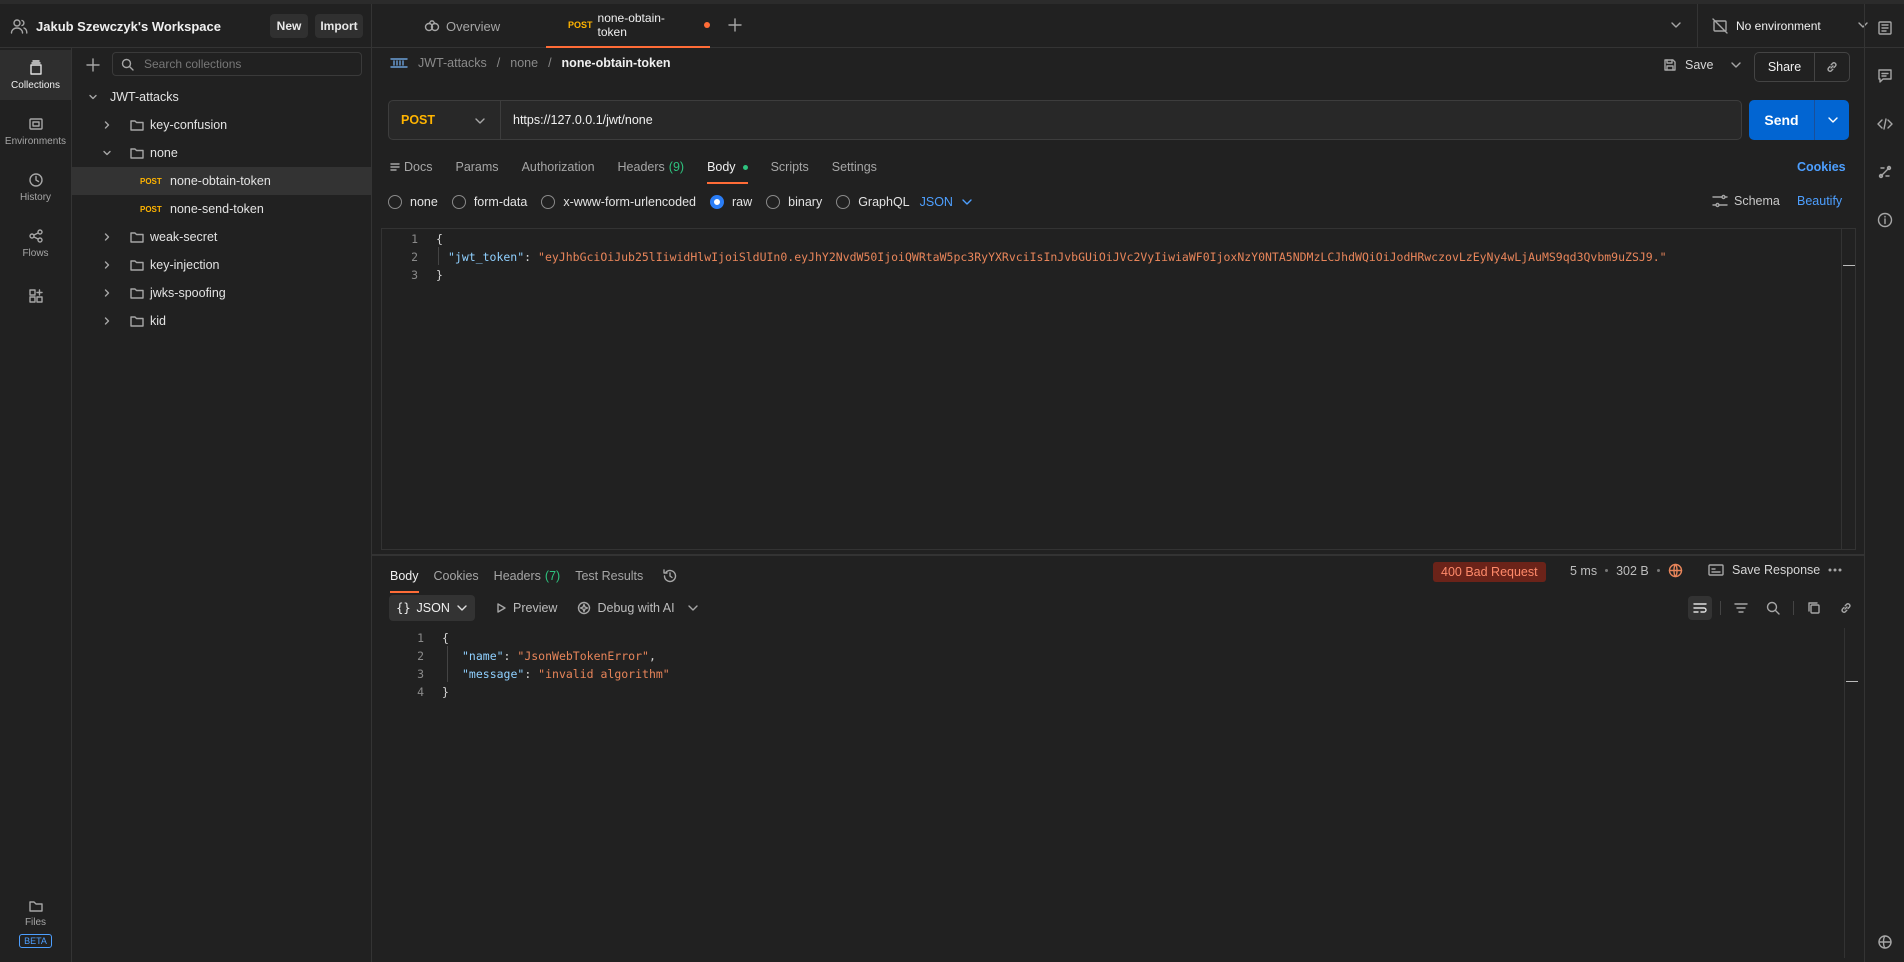 The image size is (1904, 962). Describe the element at coordinates (221, 153) in the screenshot. I see `folder-none: none` at that location.